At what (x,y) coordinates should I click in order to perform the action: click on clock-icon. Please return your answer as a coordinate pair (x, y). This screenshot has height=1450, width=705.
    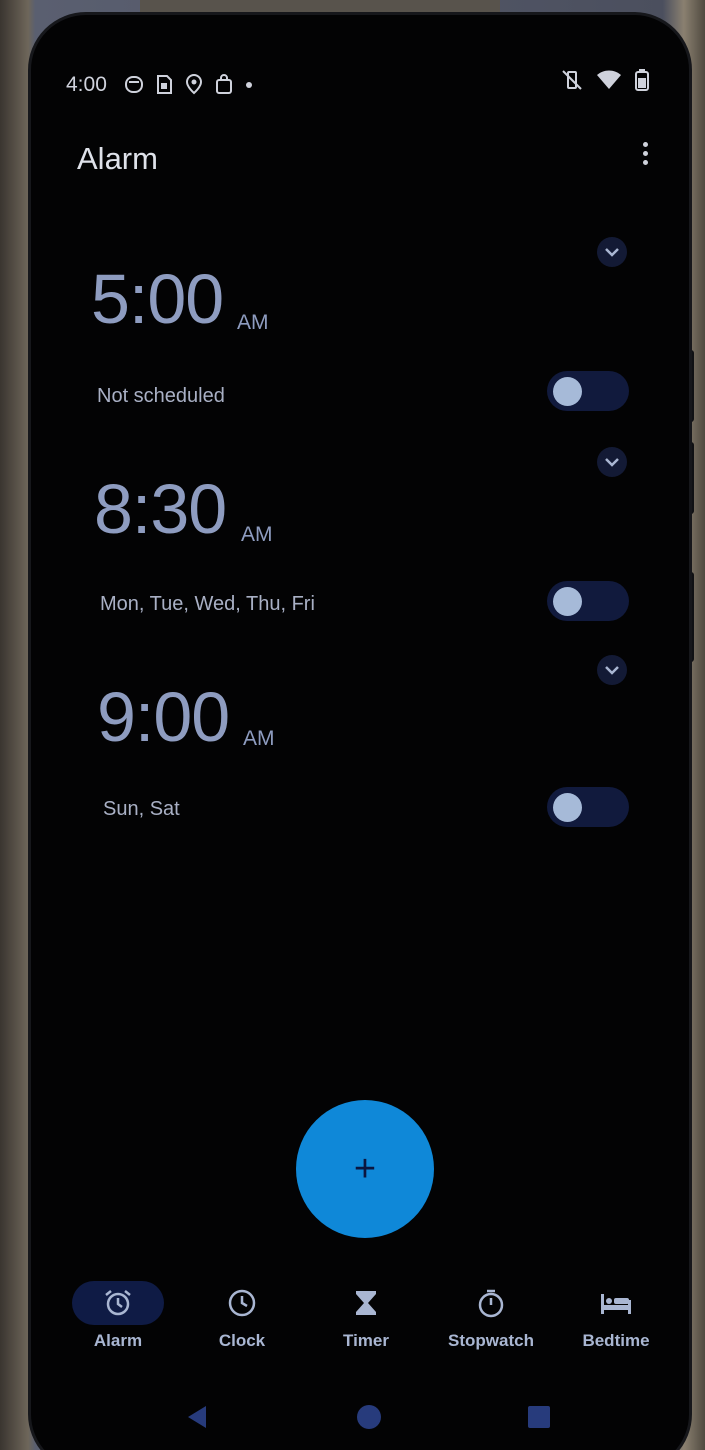
    Looking at the image, I should click on (242, 1303).